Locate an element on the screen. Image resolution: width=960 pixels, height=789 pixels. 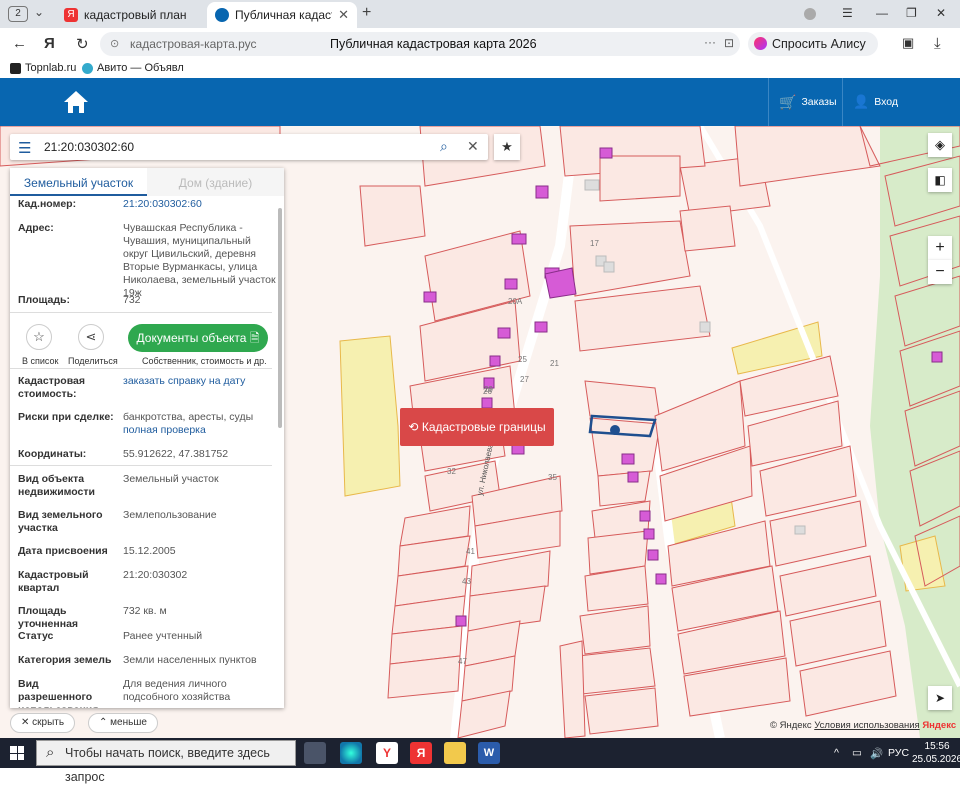
home-icon is located at coordinates (76, 102).